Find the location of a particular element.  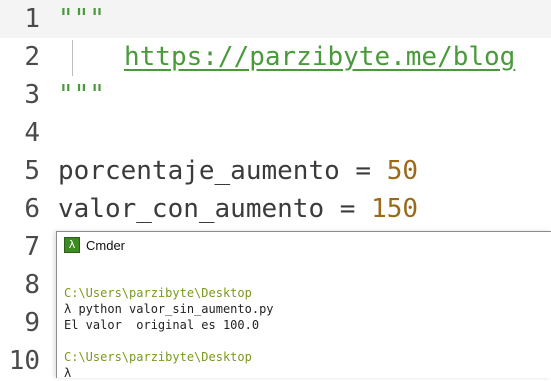

number-literal: 150 is located at coordinates (395, 209).